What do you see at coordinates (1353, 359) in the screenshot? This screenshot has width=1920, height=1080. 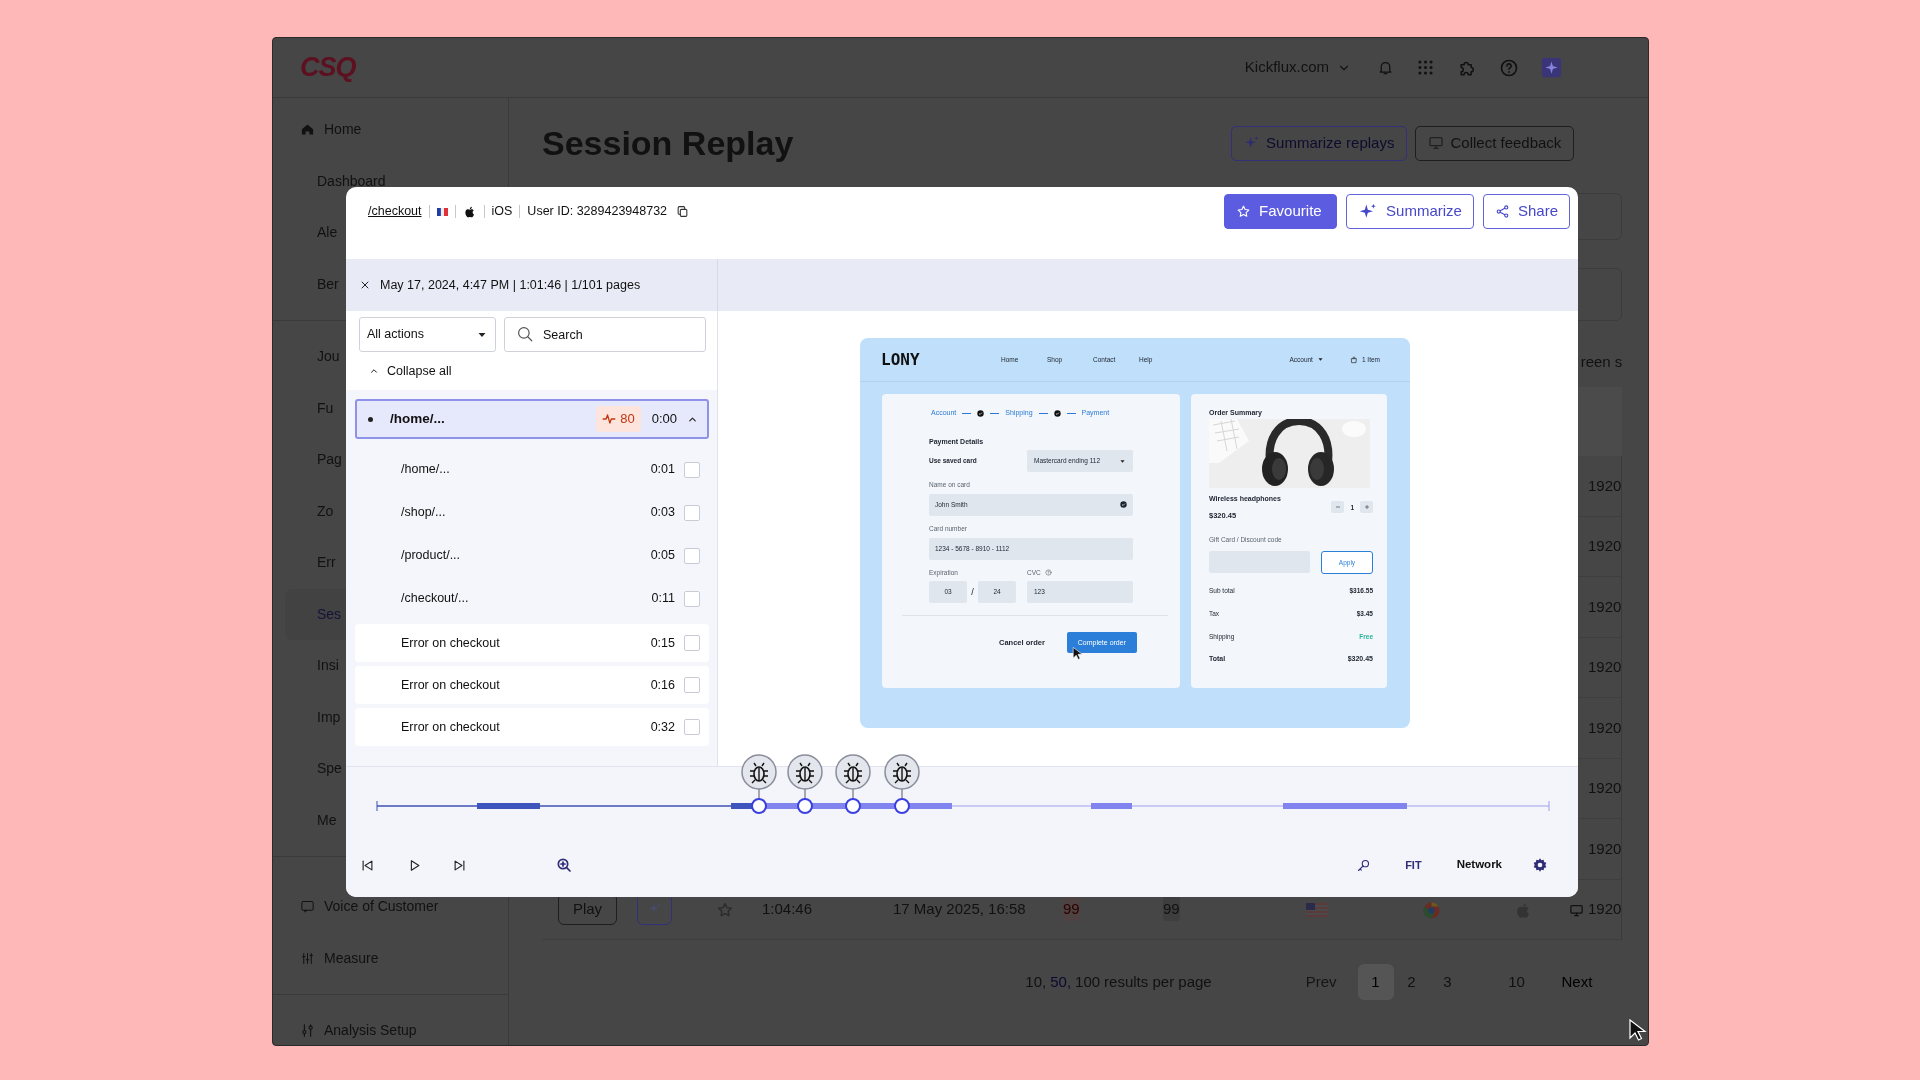 I see `bag-icon` at bounding box center [1353, 359].